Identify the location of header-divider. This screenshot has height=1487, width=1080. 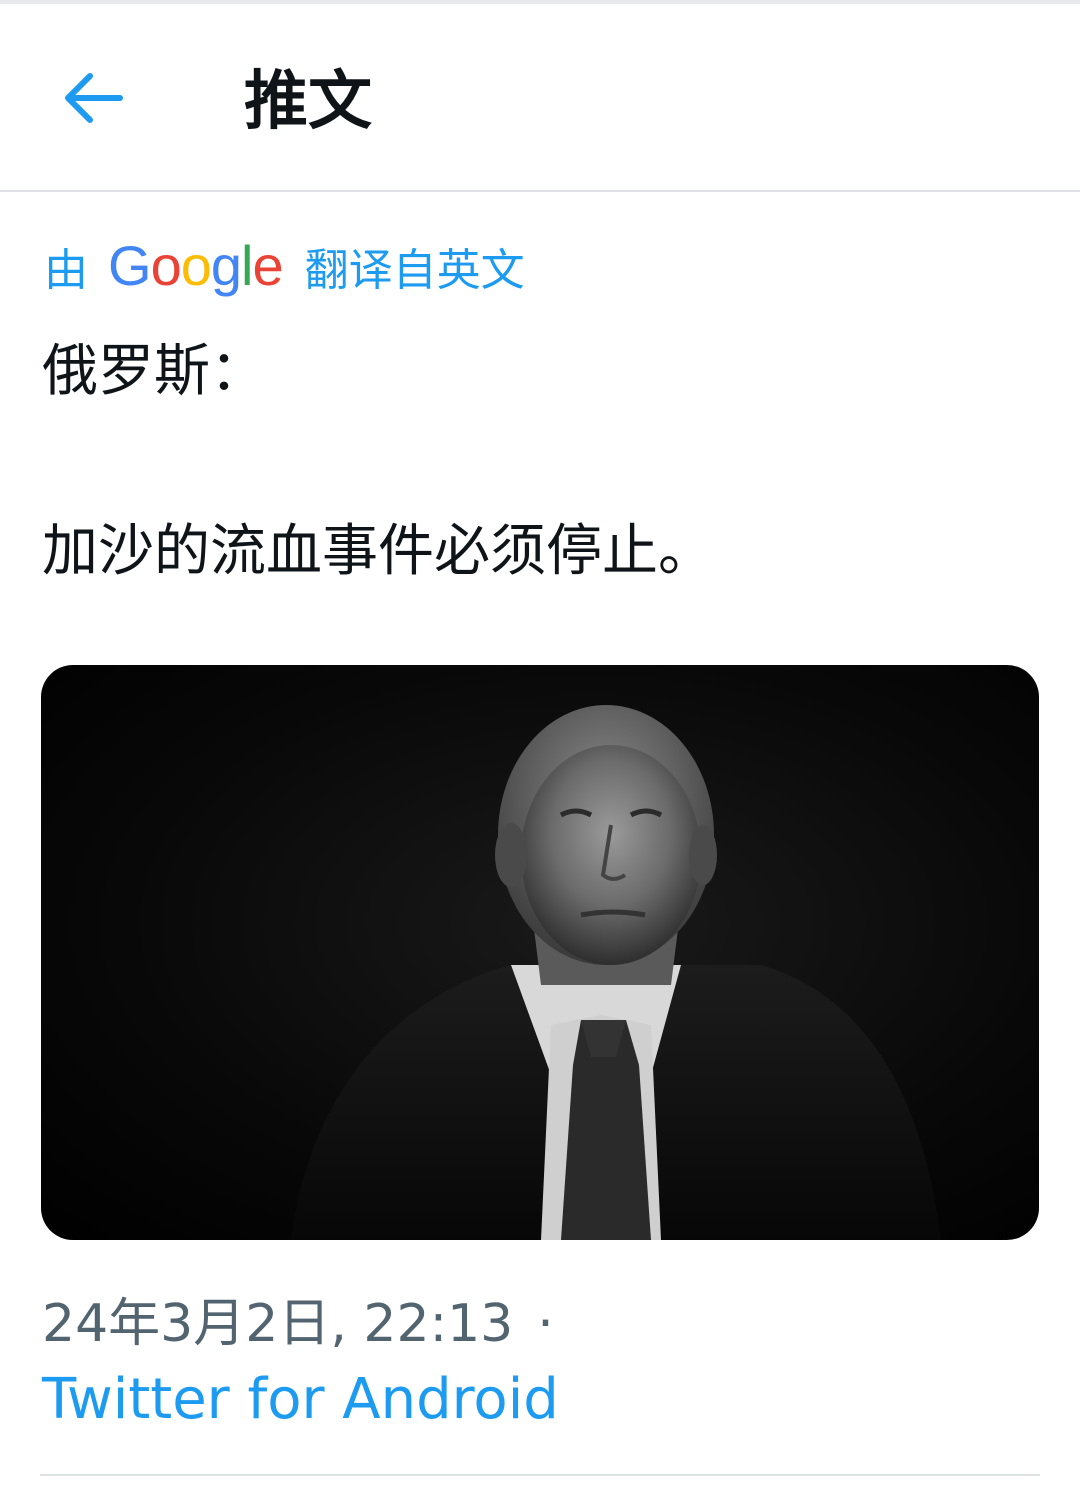
(540, 191).